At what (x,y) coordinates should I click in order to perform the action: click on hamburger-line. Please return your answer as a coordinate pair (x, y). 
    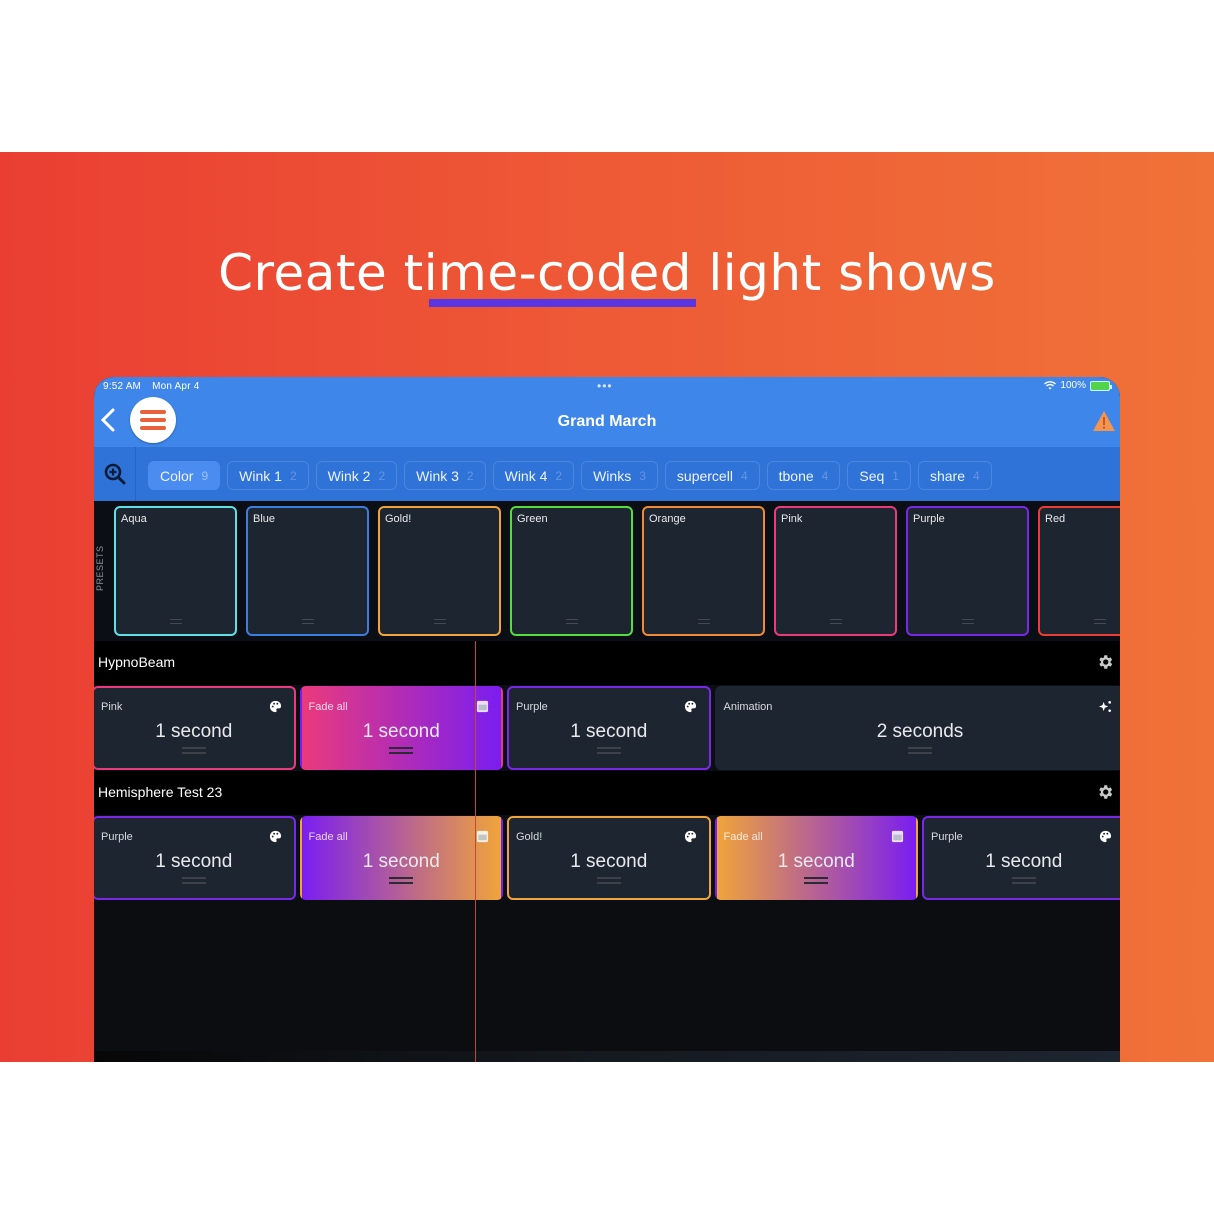
    Looking at the image, I should click on (153, 420).